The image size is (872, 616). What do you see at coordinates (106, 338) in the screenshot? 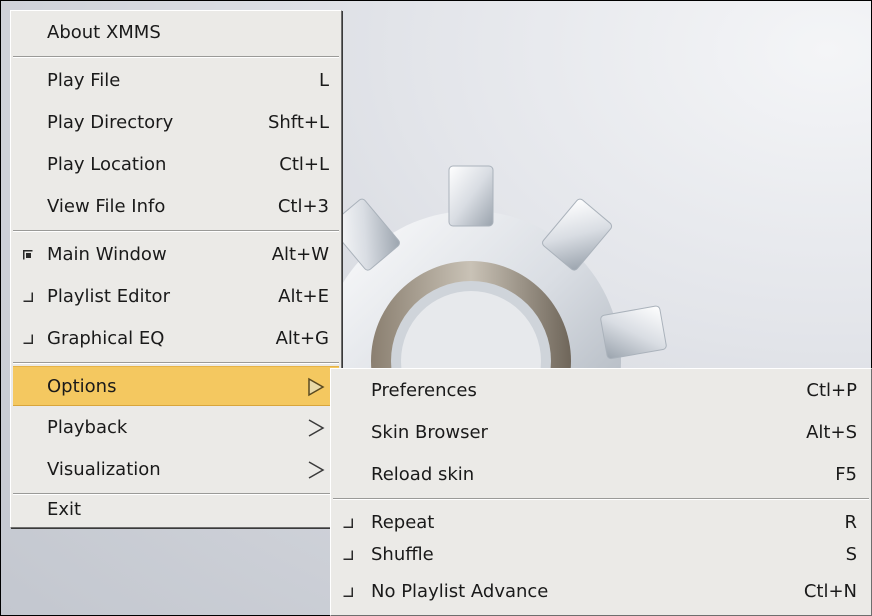
I see `menu-item-label: Graphical EQ` at bounding box center [106, 338].